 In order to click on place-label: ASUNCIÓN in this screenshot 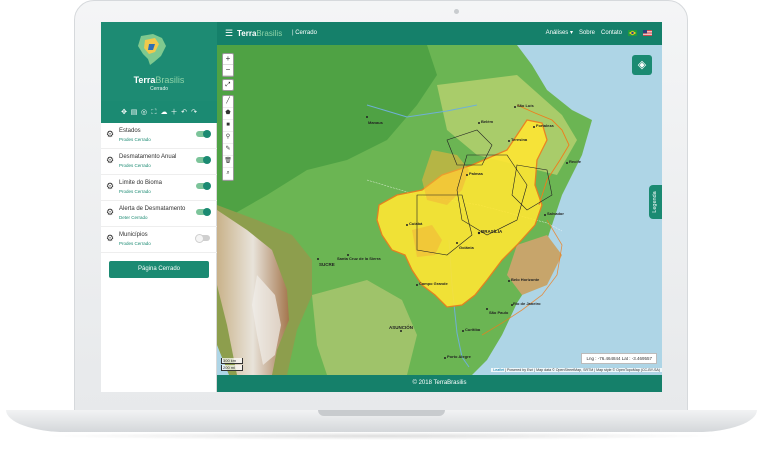, I will do `click(401, 327)`.